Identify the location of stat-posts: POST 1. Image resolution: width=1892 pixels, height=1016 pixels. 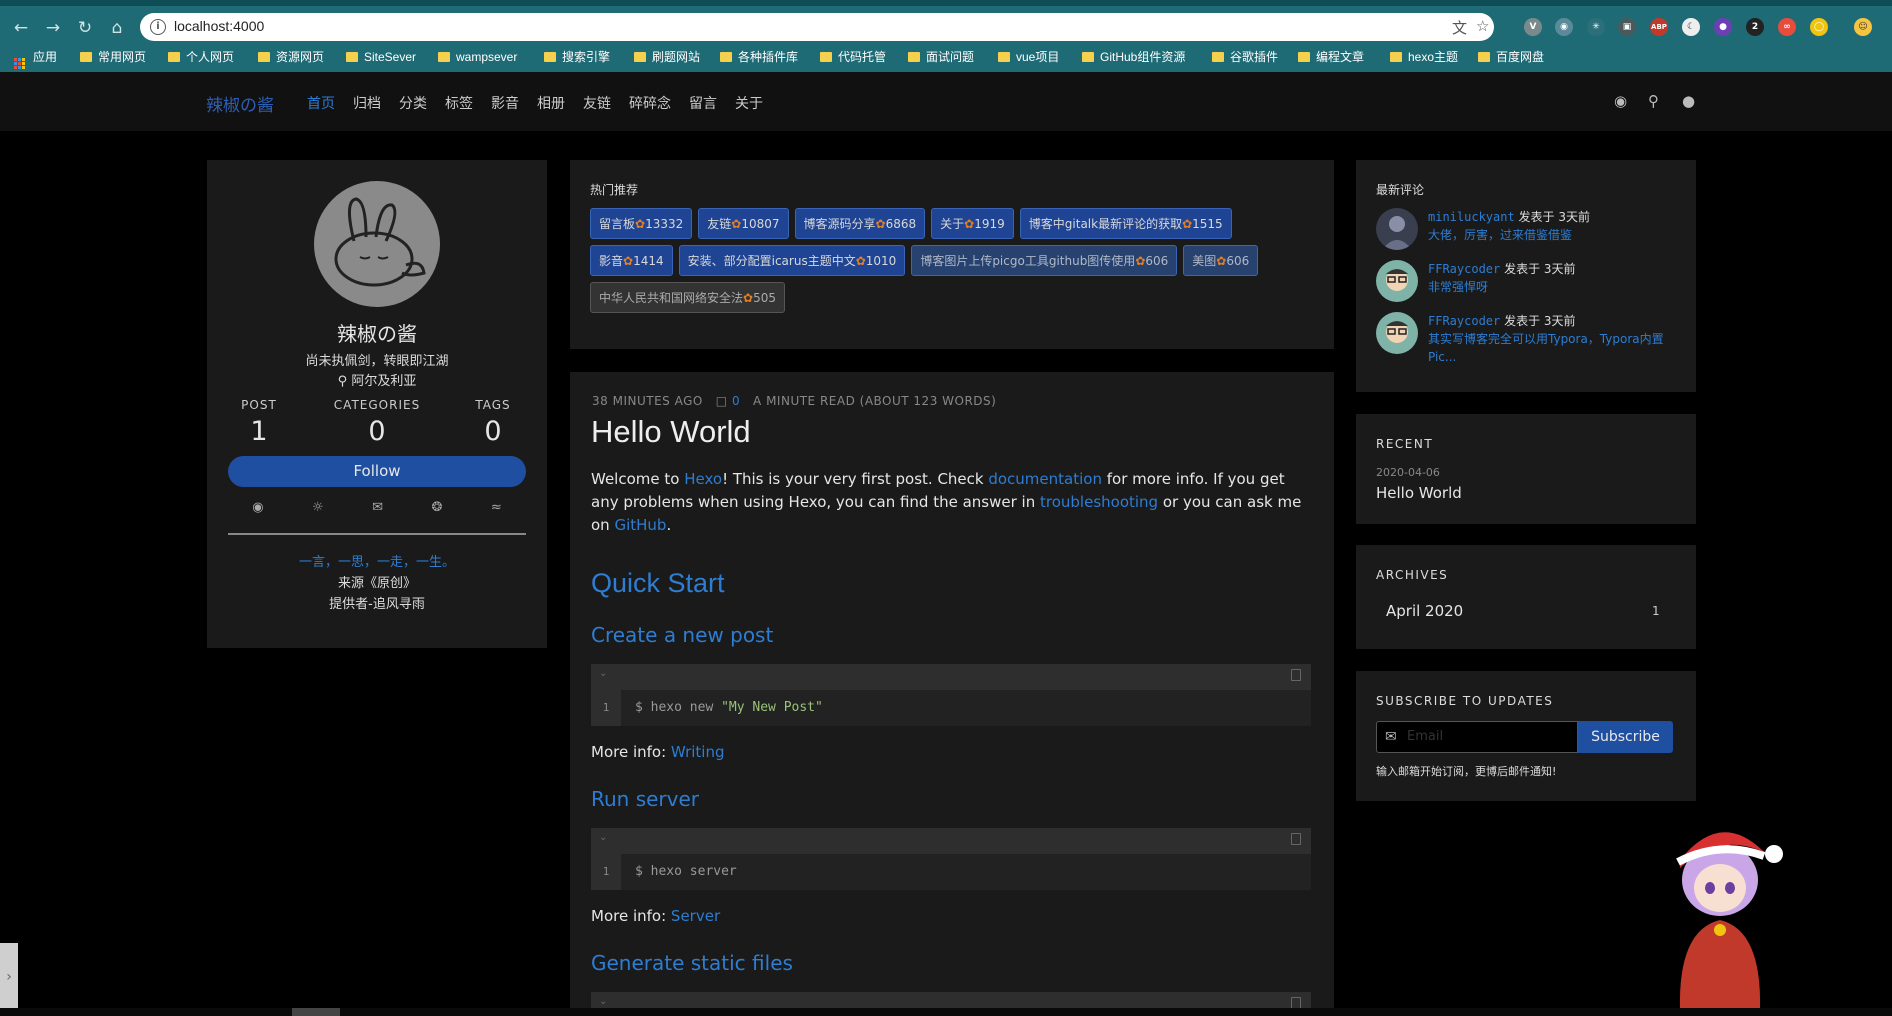
(259, 422).